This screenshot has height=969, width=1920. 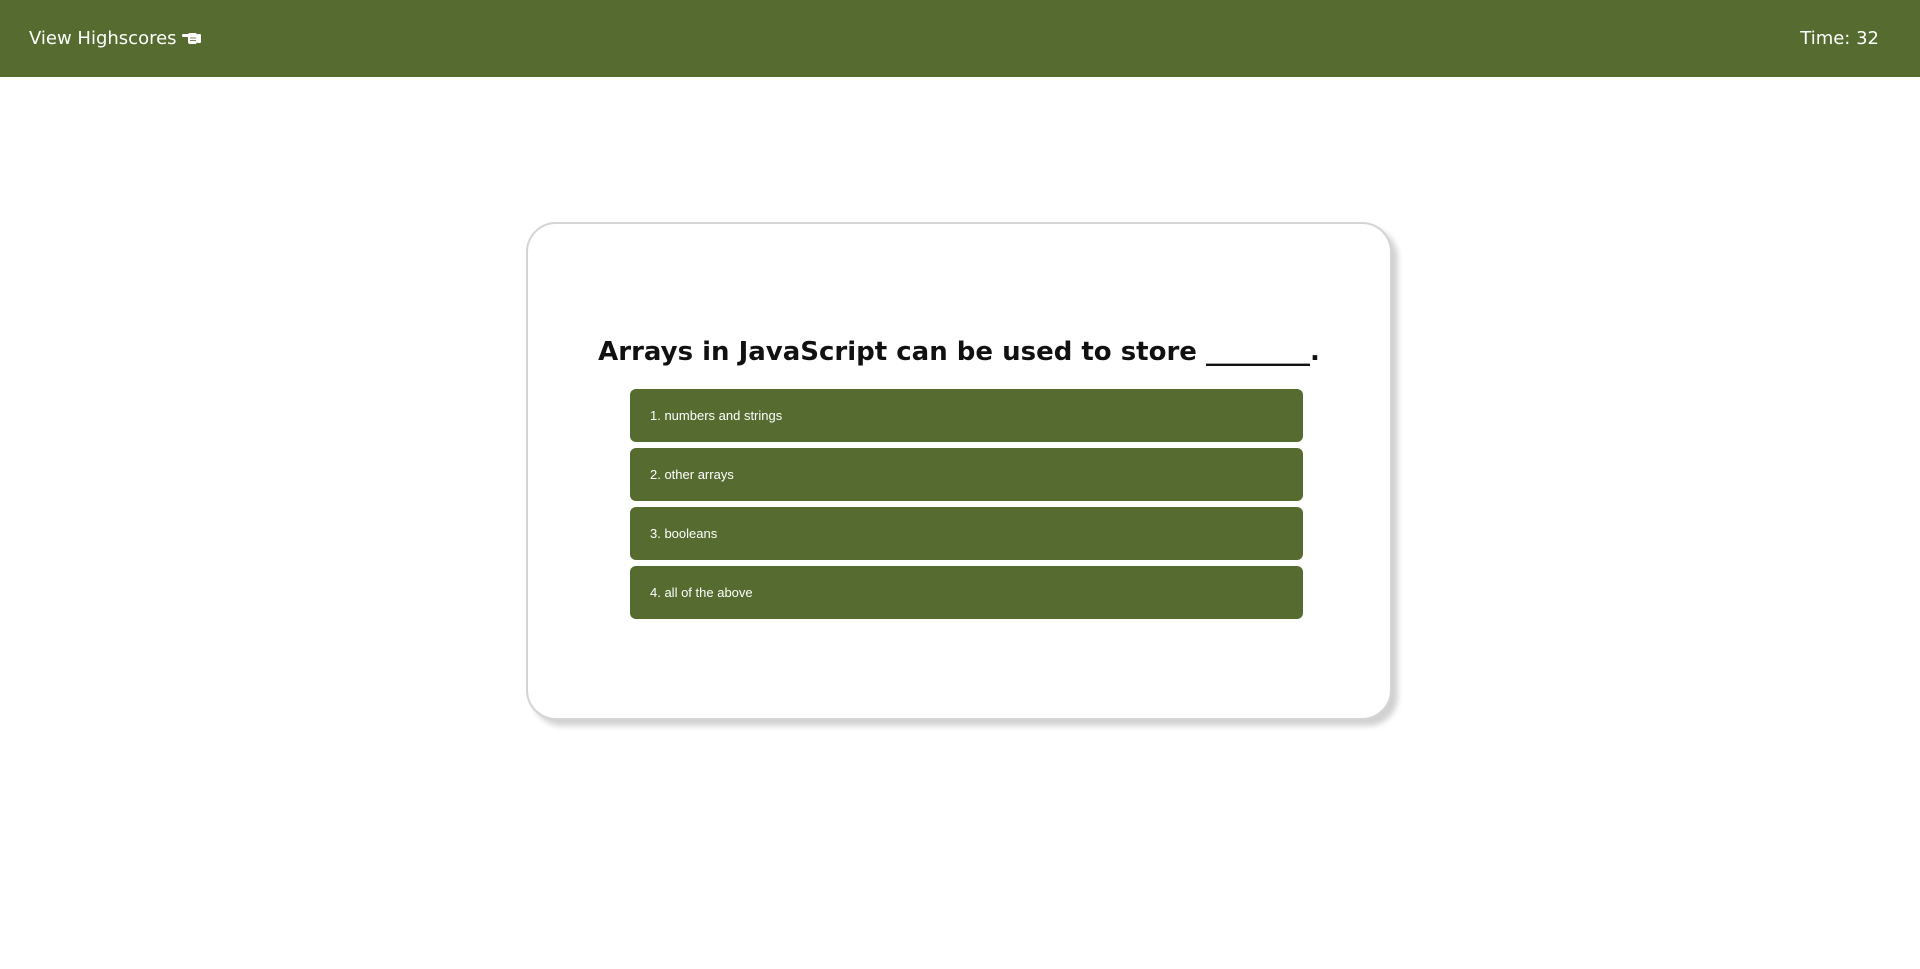 What do you see at coordinates (1839, 38) in the screenshot?
I see `timer: Time: 32` at bounding box center [1839, 38].